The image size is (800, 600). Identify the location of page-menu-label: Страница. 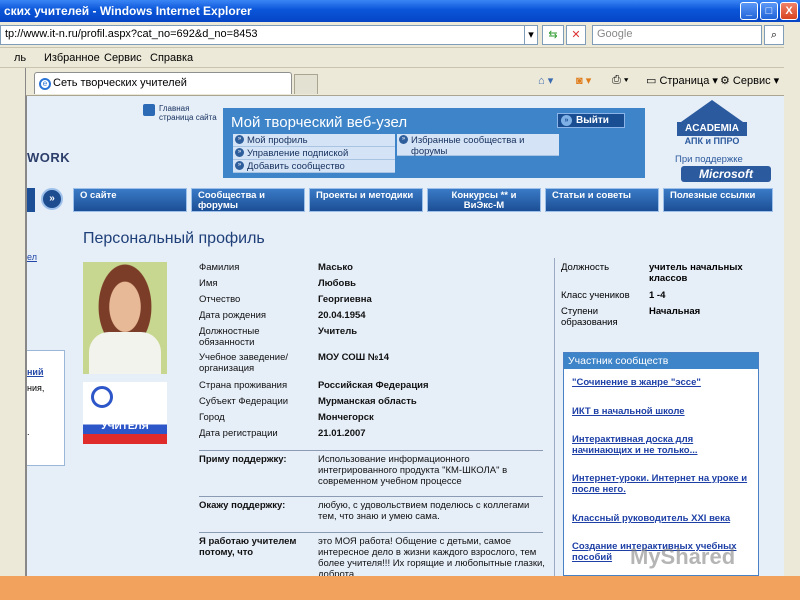
(684, 81).